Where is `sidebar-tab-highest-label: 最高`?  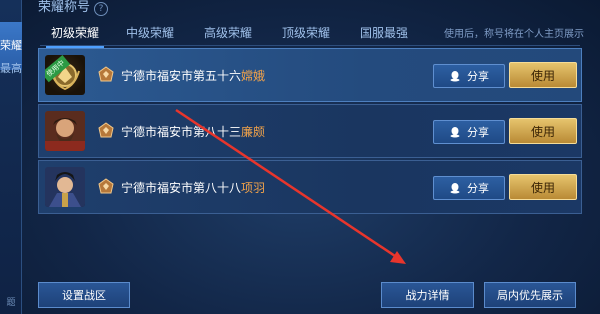 sidebar-tab-highest-label: 最高 is located at coordinates (11, 68).